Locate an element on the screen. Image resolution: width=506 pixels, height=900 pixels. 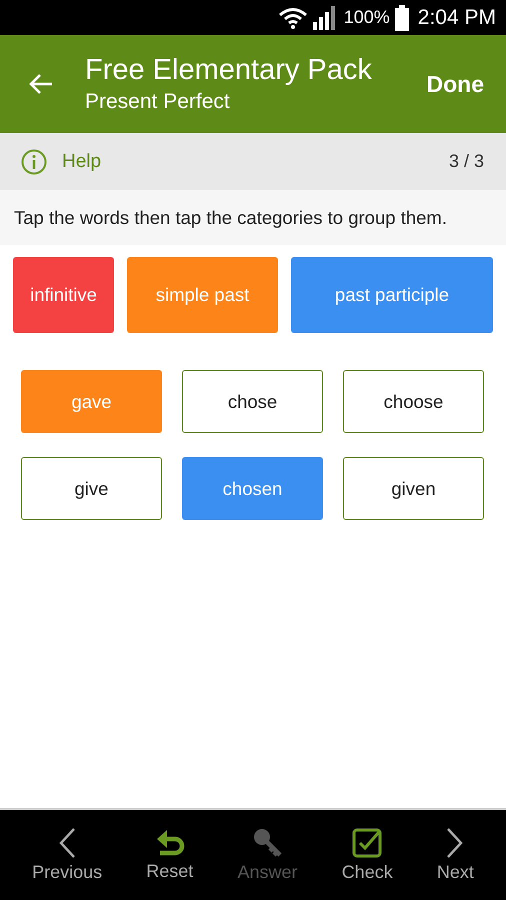
instruction-text: Tap the words then tap the categories to group them. is located at coordinates (230, 217).